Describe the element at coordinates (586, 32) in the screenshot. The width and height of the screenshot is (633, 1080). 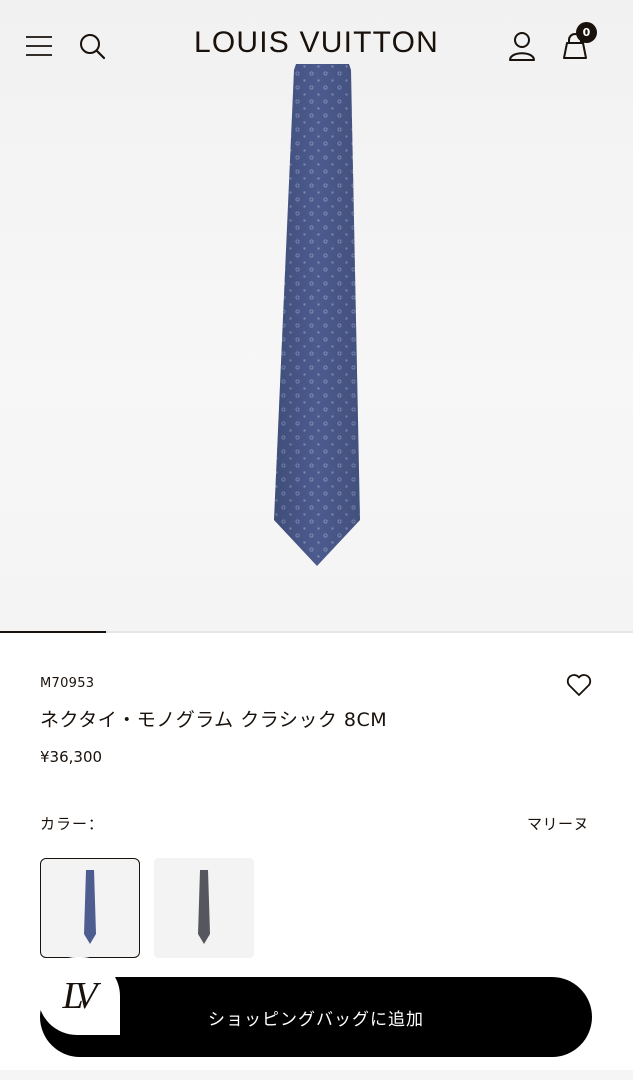
I see `bag-count-badge: 0` at that location.